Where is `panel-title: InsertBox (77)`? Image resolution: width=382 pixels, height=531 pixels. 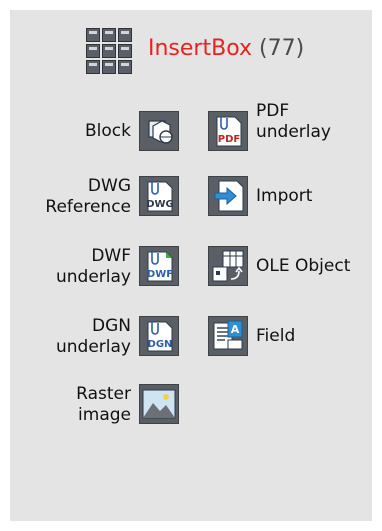
panel-title: InsertBox (77) is located at coordinates (226, 49).